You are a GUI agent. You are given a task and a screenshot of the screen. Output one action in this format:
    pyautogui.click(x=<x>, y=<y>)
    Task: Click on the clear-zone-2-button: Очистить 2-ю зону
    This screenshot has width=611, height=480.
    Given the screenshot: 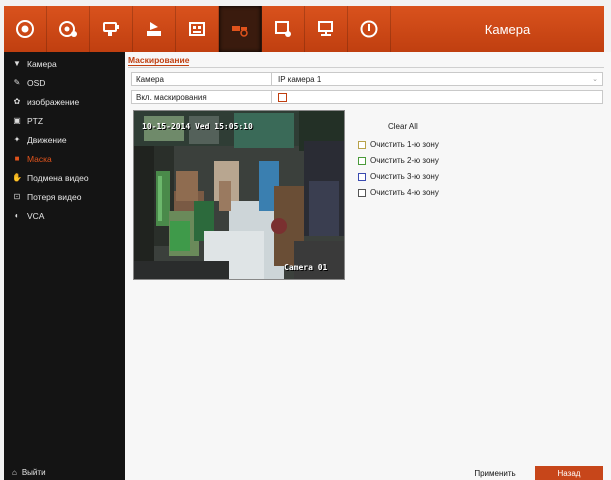 What is the action you would take?
    pyautogui.click(x=398, y=160)
    